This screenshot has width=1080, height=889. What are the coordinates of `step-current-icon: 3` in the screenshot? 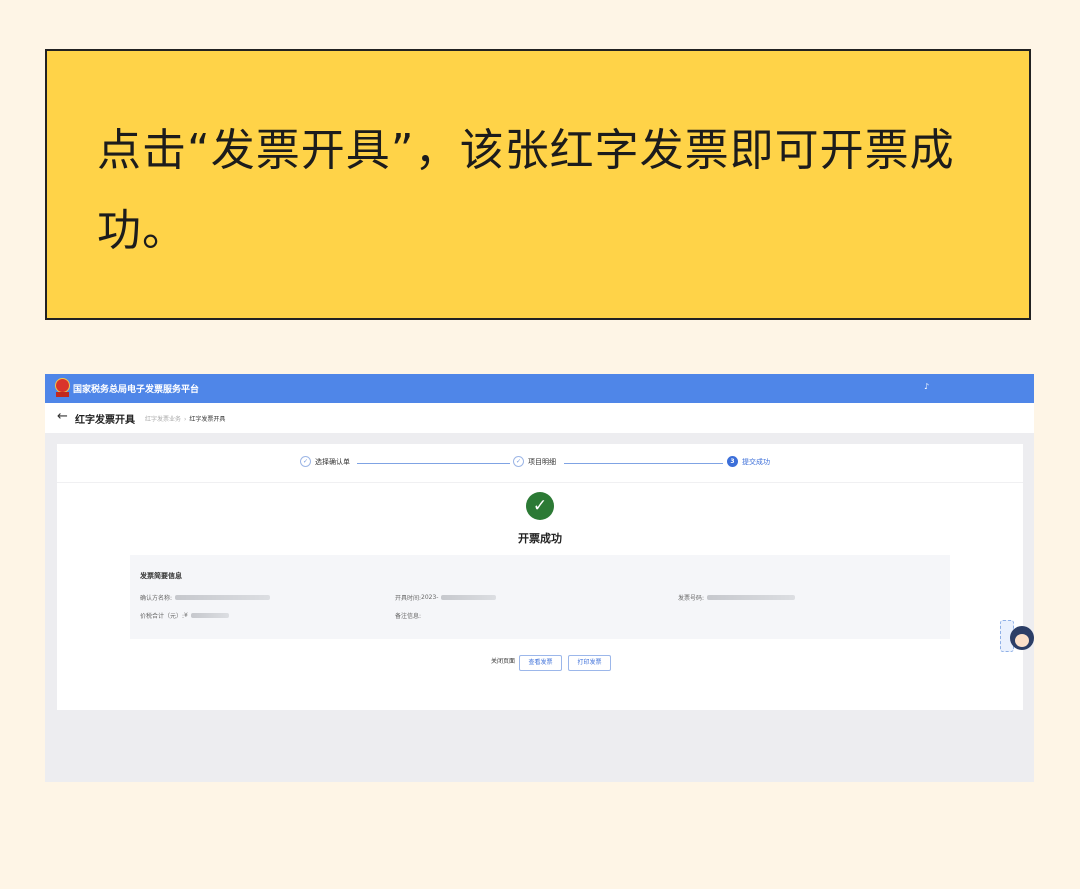 It's located at (732, 461).